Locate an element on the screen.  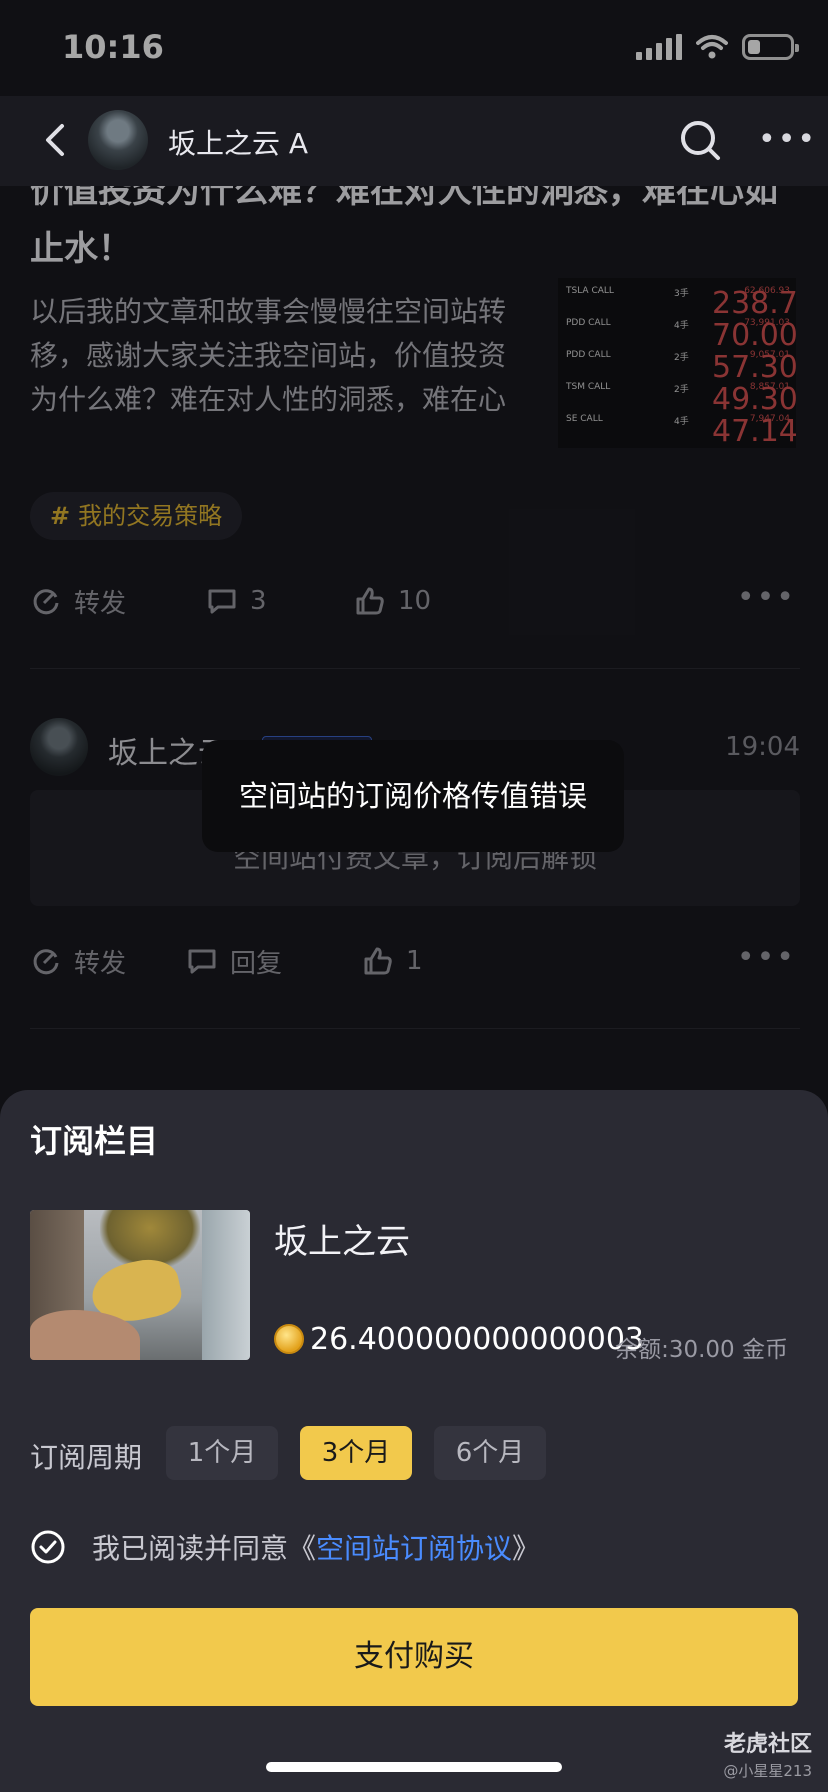
home-indicator is located at coordinates (414, 1767).